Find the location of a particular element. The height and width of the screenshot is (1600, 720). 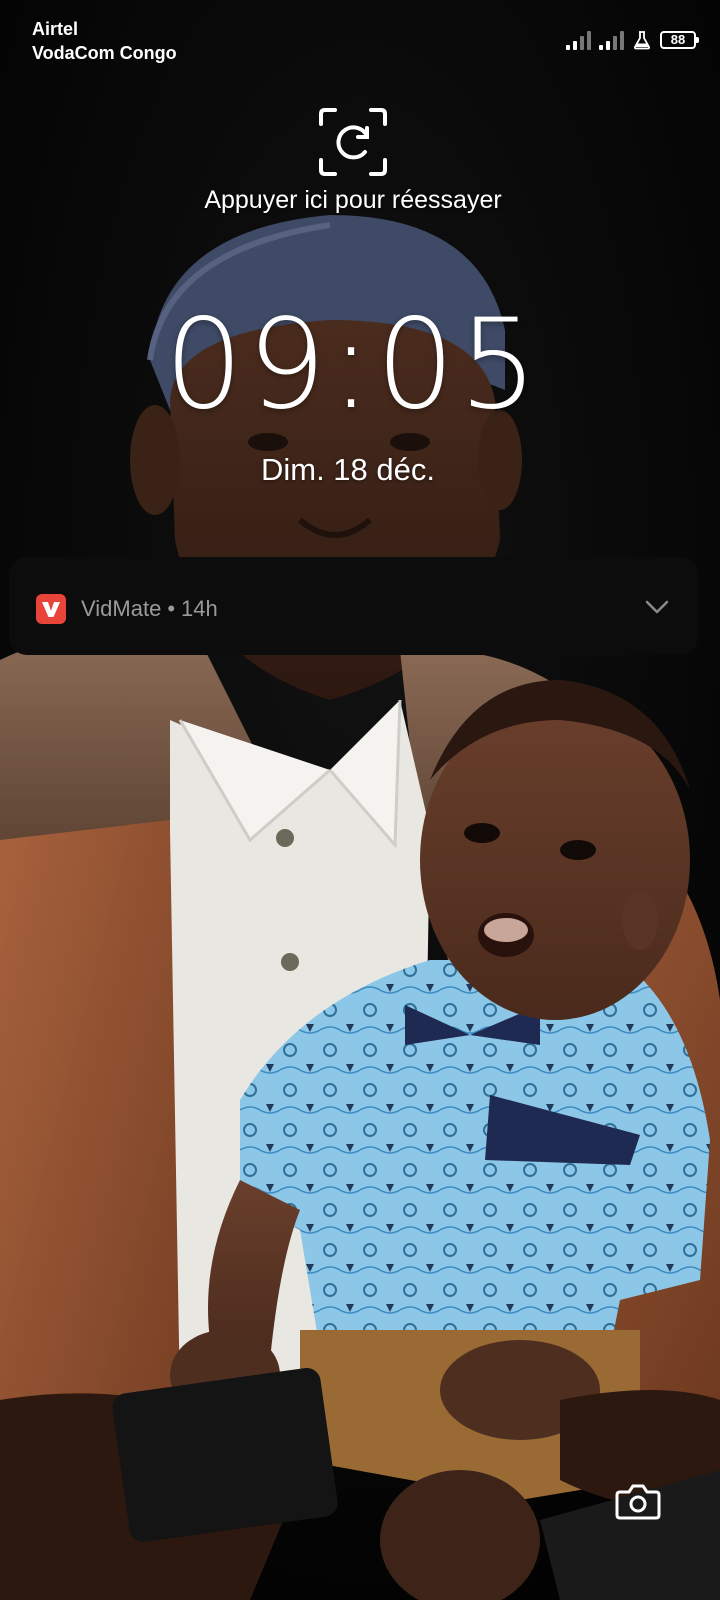

battery-icon: 88 is located at coordinates (679, 40).